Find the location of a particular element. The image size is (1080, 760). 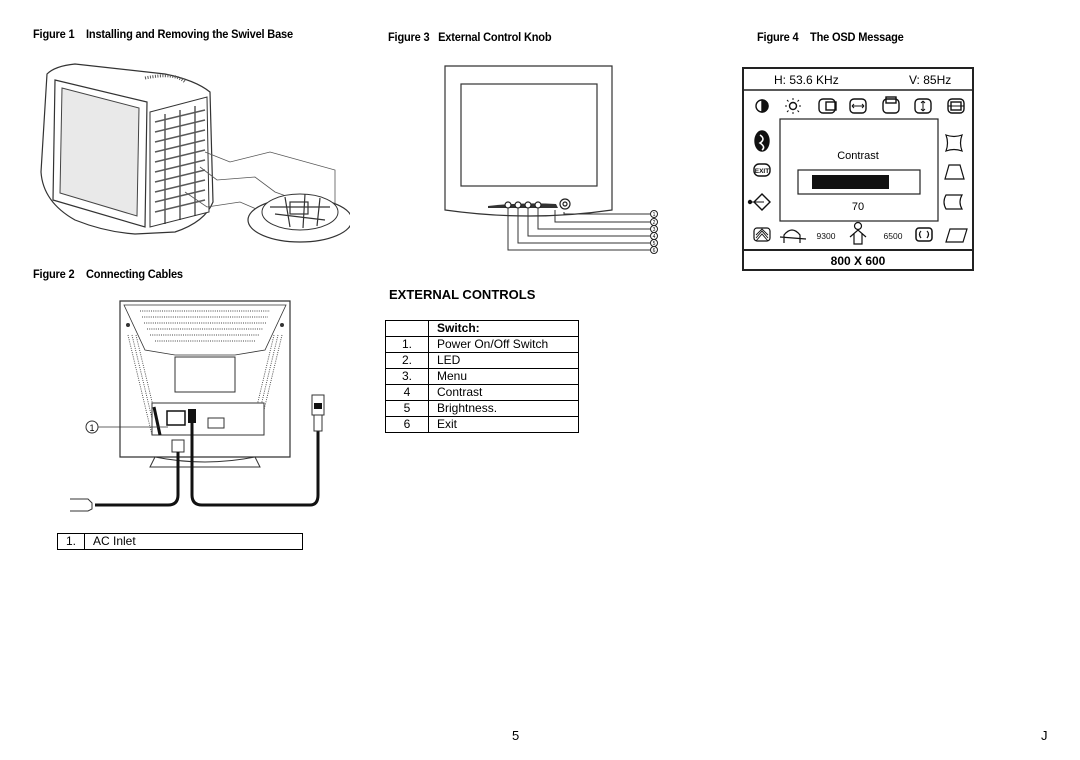

figure-2-caption: Figure 2 Connecting Cables is located at coordinates (108, 274).